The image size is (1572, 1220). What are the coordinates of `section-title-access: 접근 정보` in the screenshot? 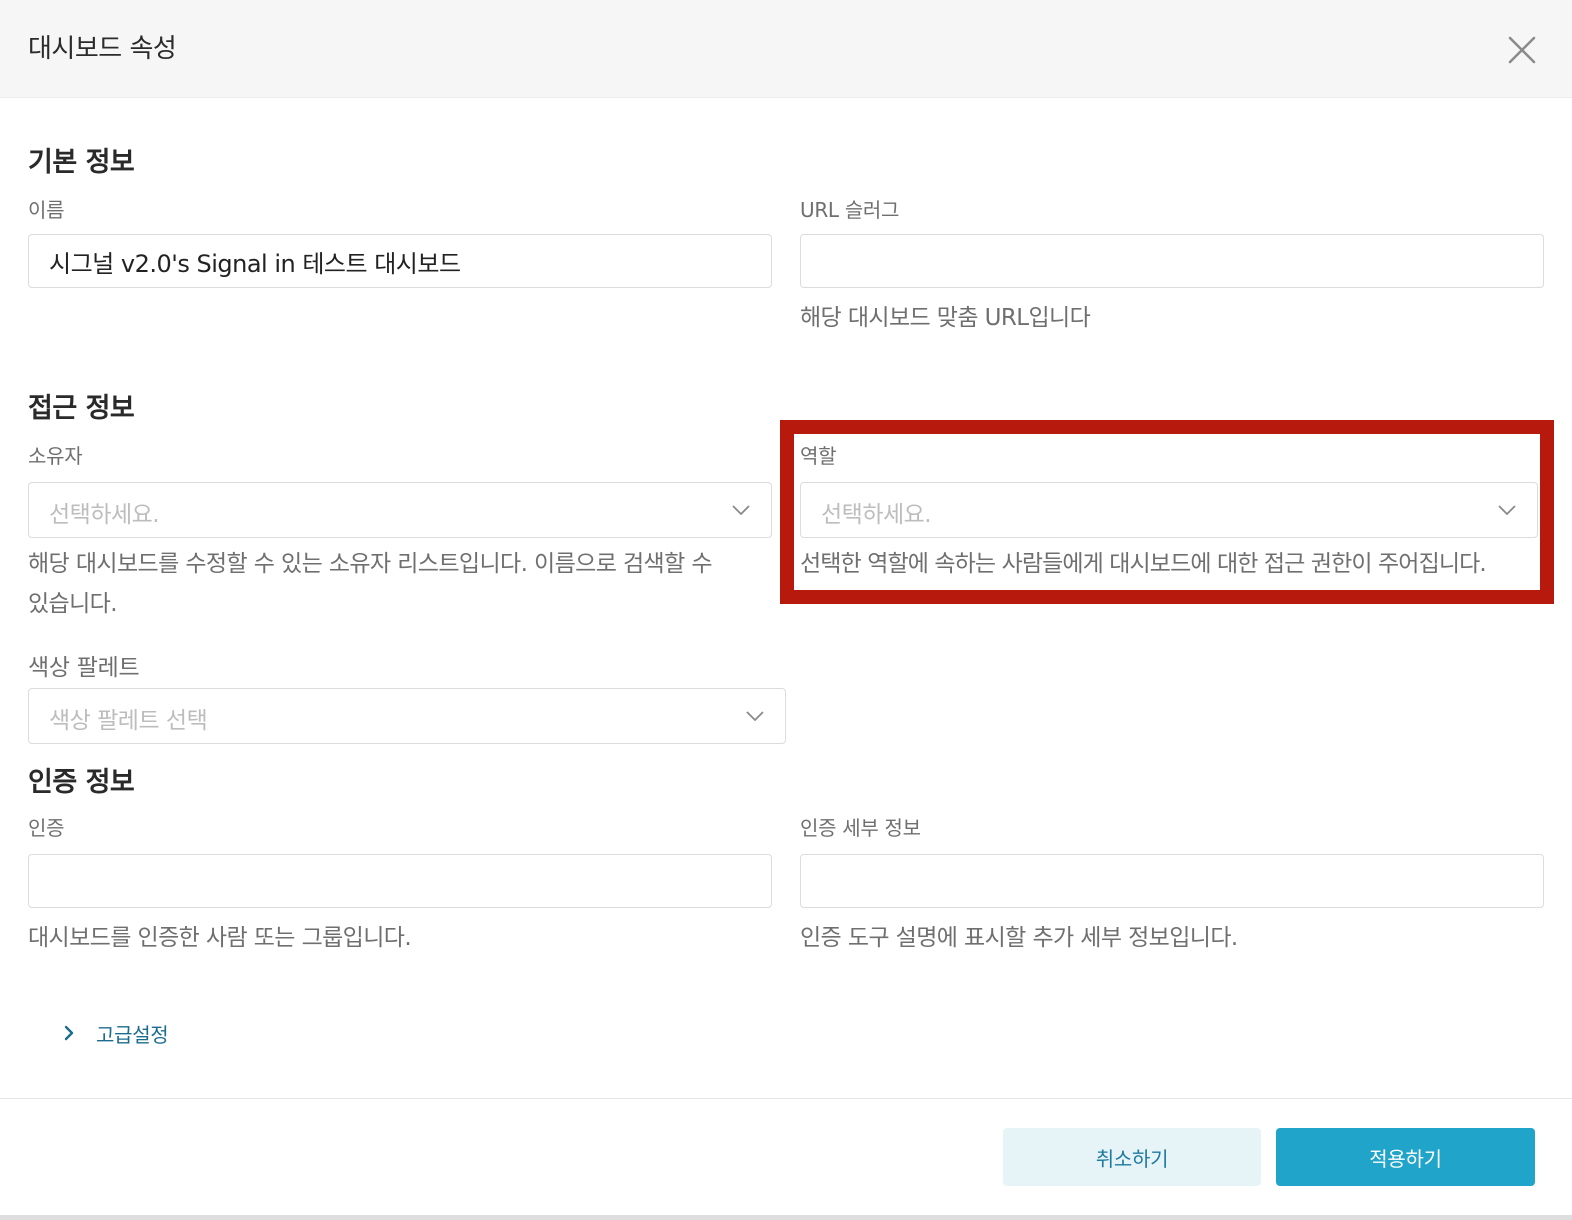 It's located at (81, 408).